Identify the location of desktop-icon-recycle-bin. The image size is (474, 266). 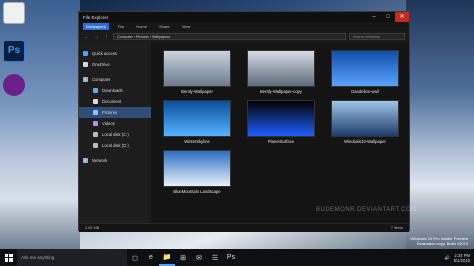
(14, 13).